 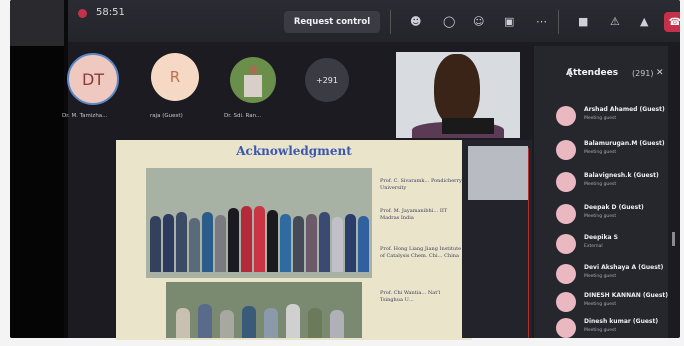 I want to click on share-icon: ▣, so click(x=509, y=21).